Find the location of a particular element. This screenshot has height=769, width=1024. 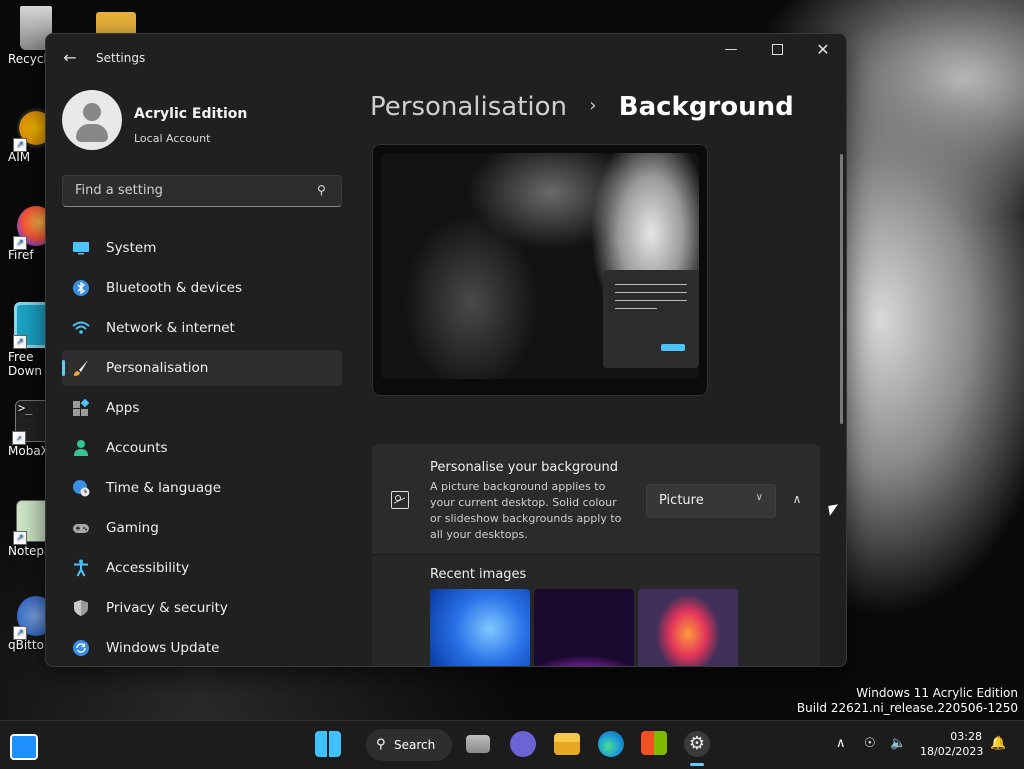

task-view-button is located at coordinates (478, 744).